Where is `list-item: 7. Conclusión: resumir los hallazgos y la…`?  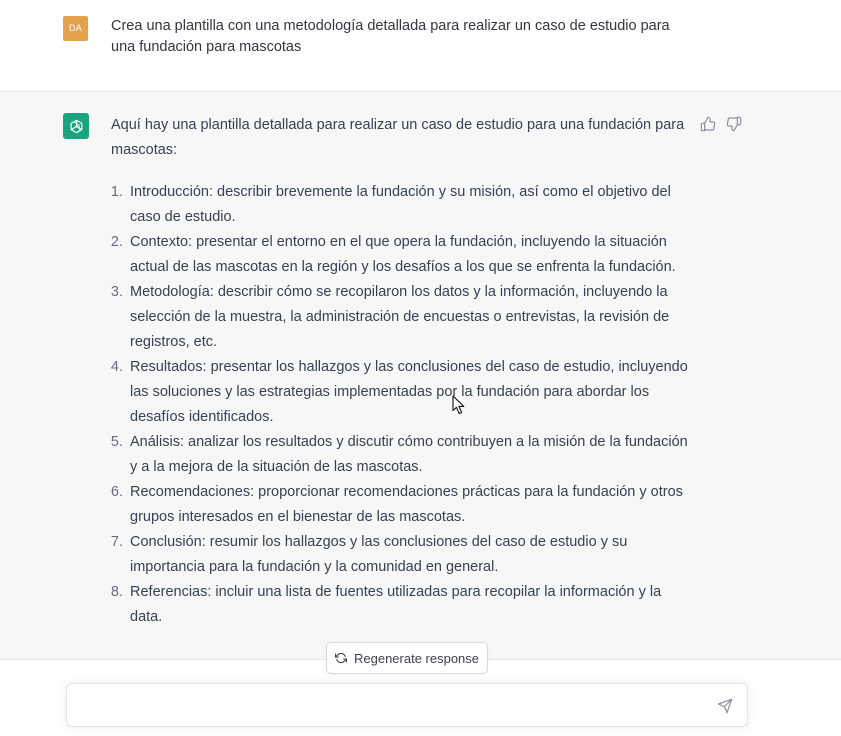
list-item: 7. Conclusión: resumir los hallazgos y la… is located at coordinates (398, 555).